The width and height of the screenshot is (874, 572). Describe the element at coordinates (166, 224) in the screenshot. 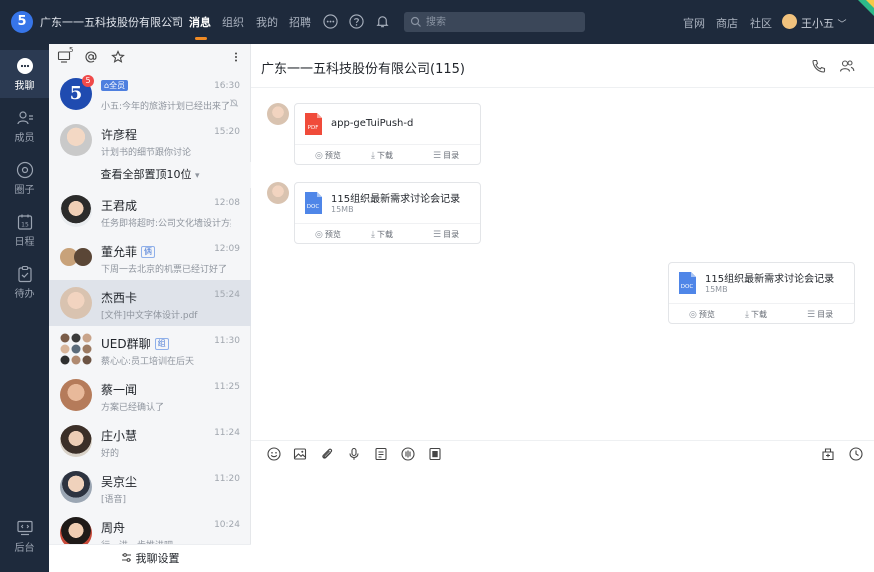

I see `convo-preview: 任务即将超时:公司文化墙设计方案` at that location.